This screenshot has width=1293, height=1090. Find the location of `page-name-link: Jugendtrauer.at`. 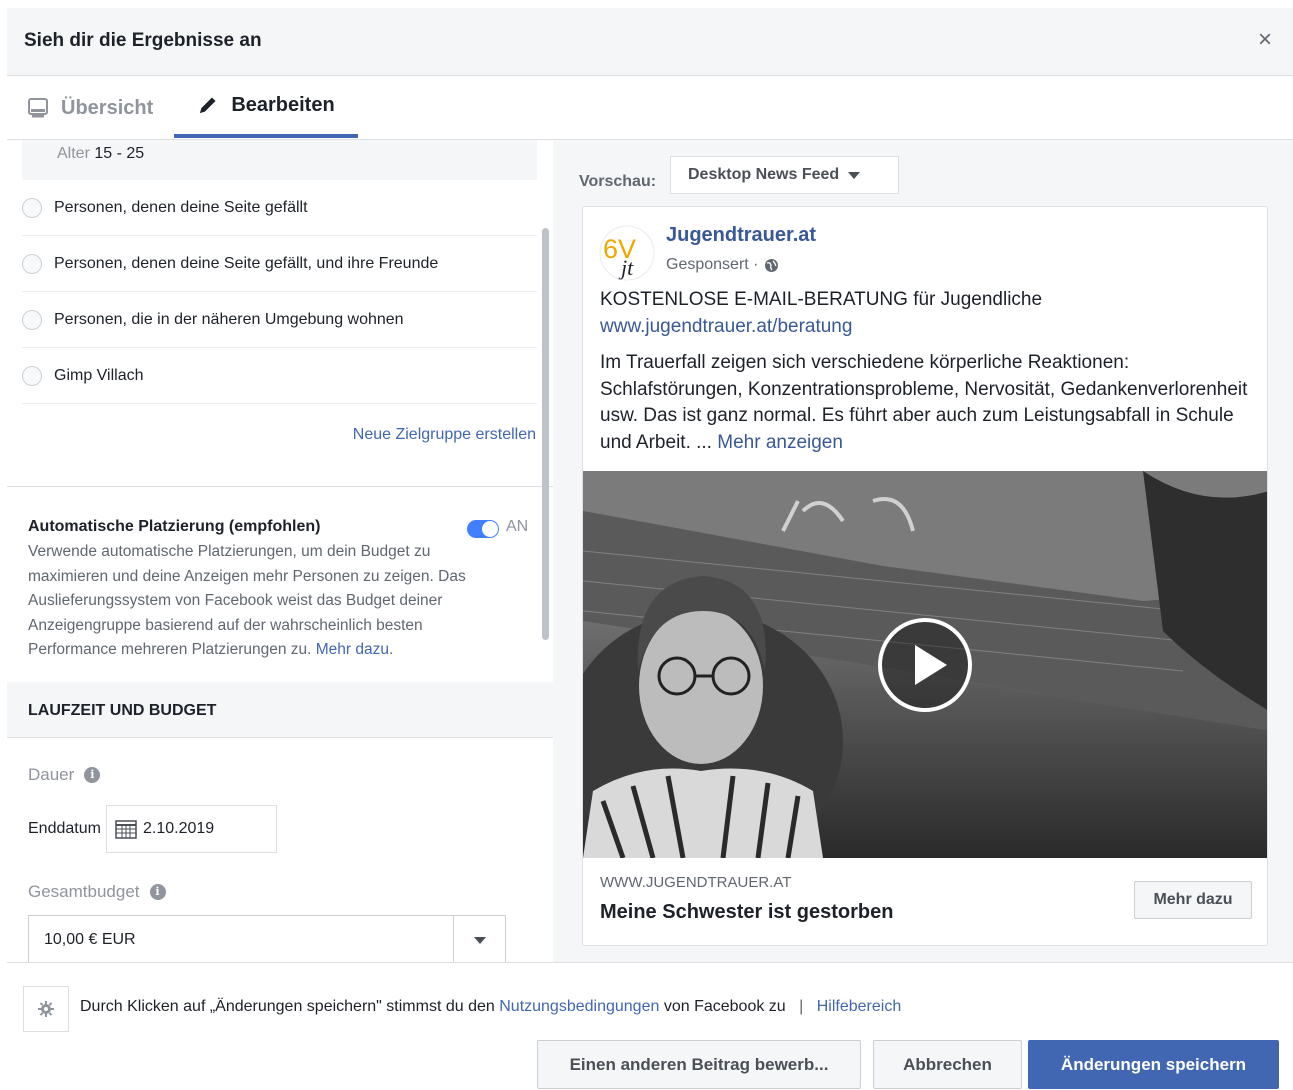

page-name-link: Jugendtrauer.at is located at coordinates (741, 235).